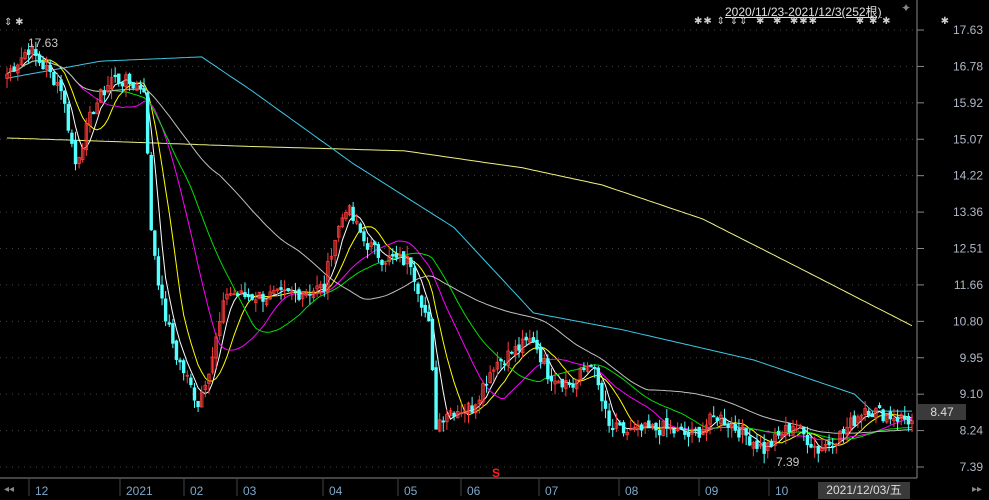  What do you see at coordinates (906, 8) in the screenshot?
I see `pin-icon: ✦` at bounding box center [906, 8].